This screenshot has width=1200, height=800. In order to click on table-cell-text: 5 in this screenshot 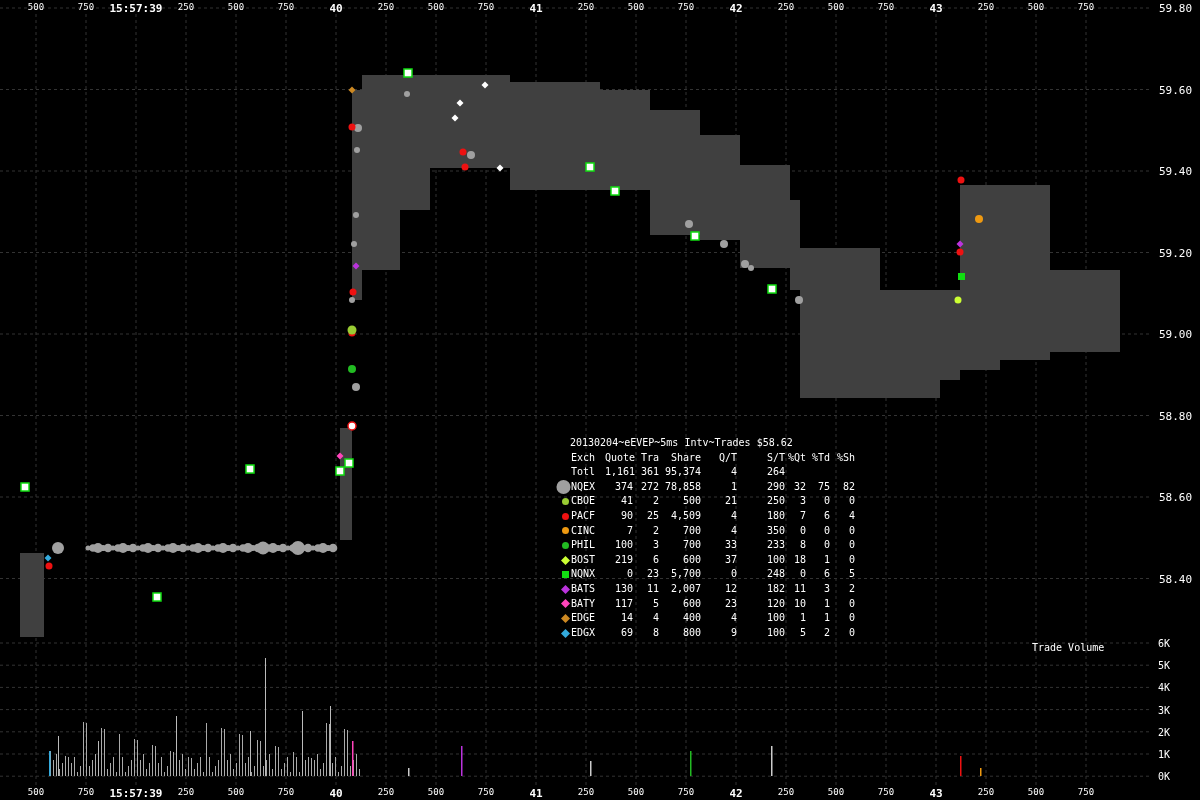, I will do `click(851, 574)`.